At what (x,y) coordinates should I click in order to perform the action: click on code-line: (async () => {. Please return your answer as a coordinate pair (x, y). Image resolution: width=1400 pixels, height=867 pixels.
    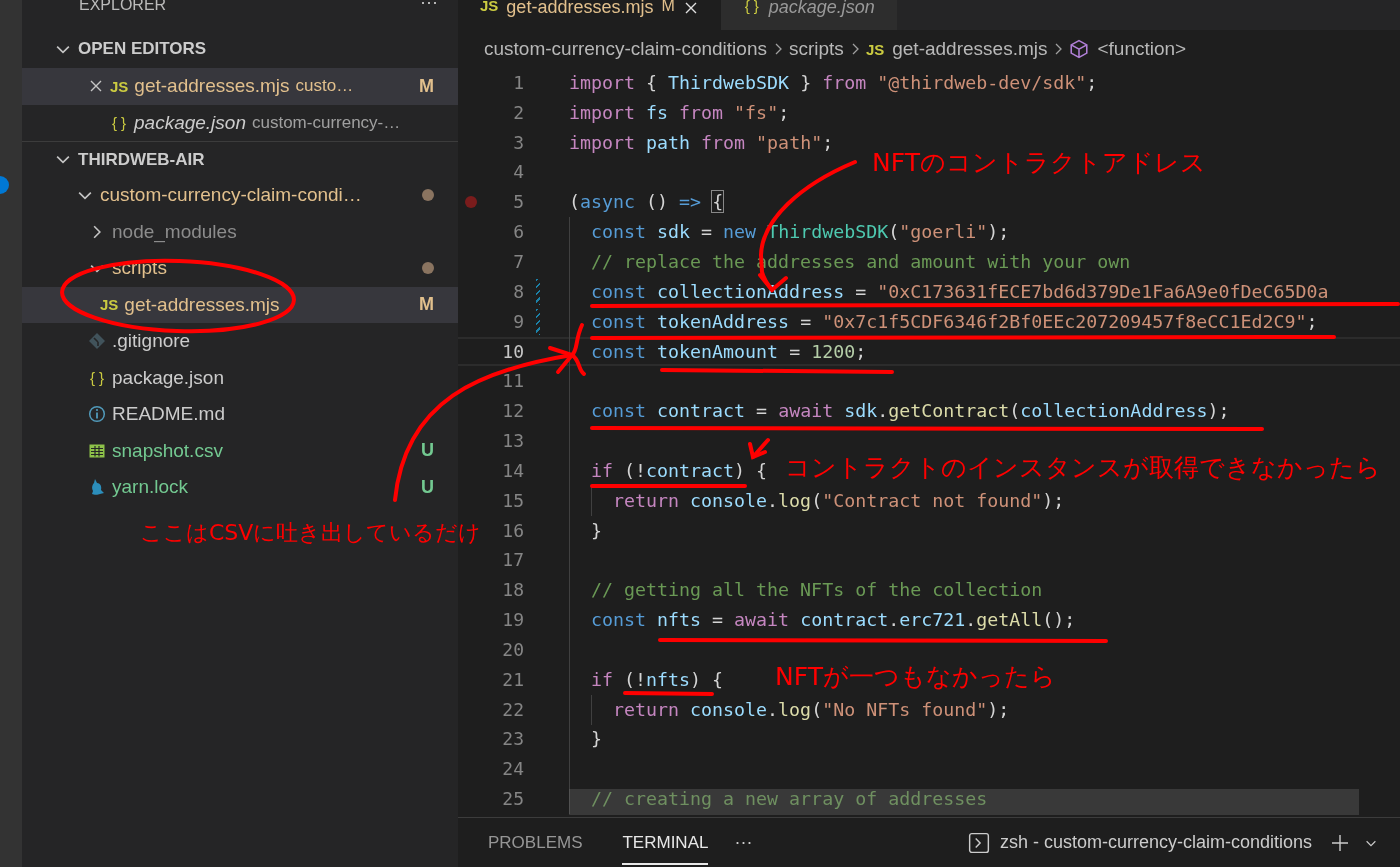
    Looking at the image, I should click on (646, 202).